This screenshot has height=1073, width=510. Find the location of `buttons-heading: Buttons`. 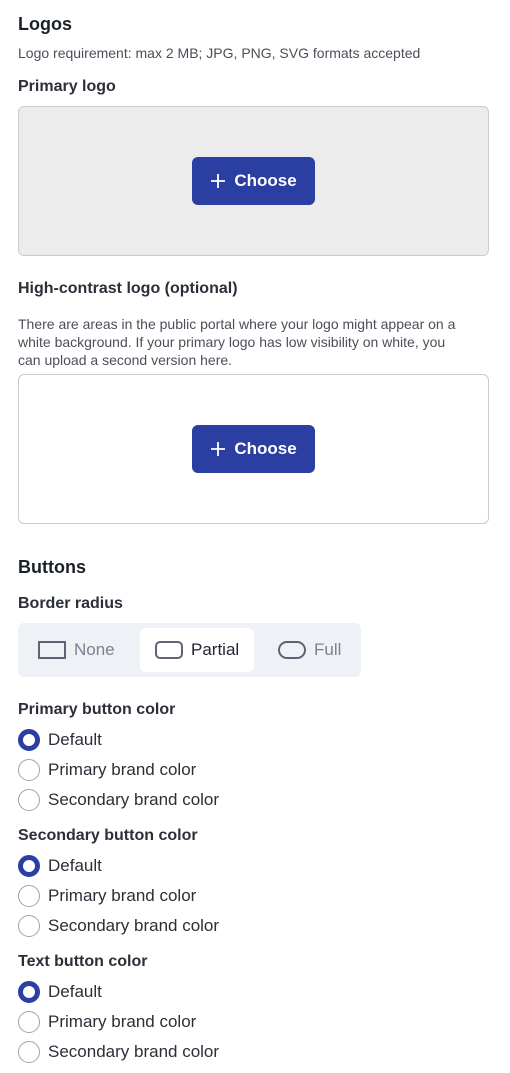

buttons-heading: Buttons is located at coordinates (52, 567).